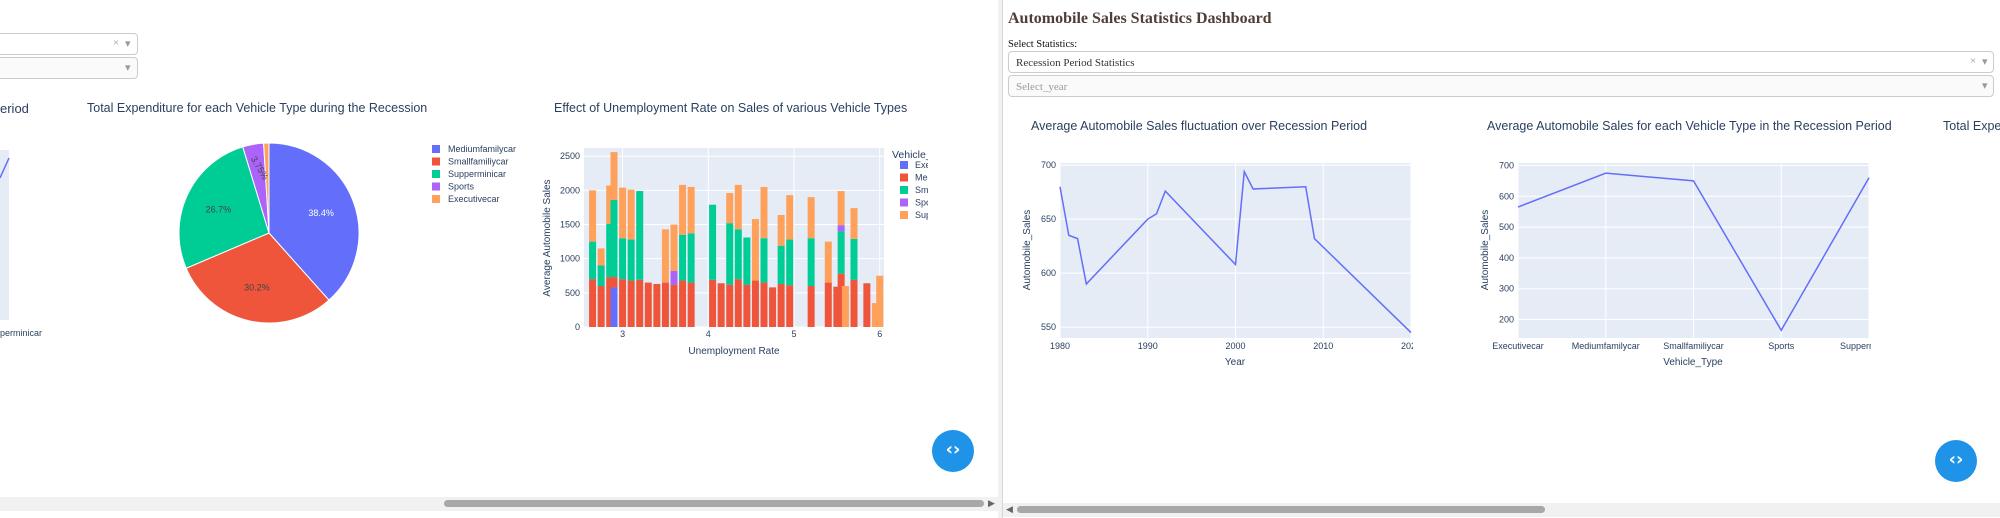 The image size is (2000, 518). What do you see at coordinates (1501, 86) in the screenshot?
I see `year-dropdown: Select_year ▾` at bounding box center [1501, 86].